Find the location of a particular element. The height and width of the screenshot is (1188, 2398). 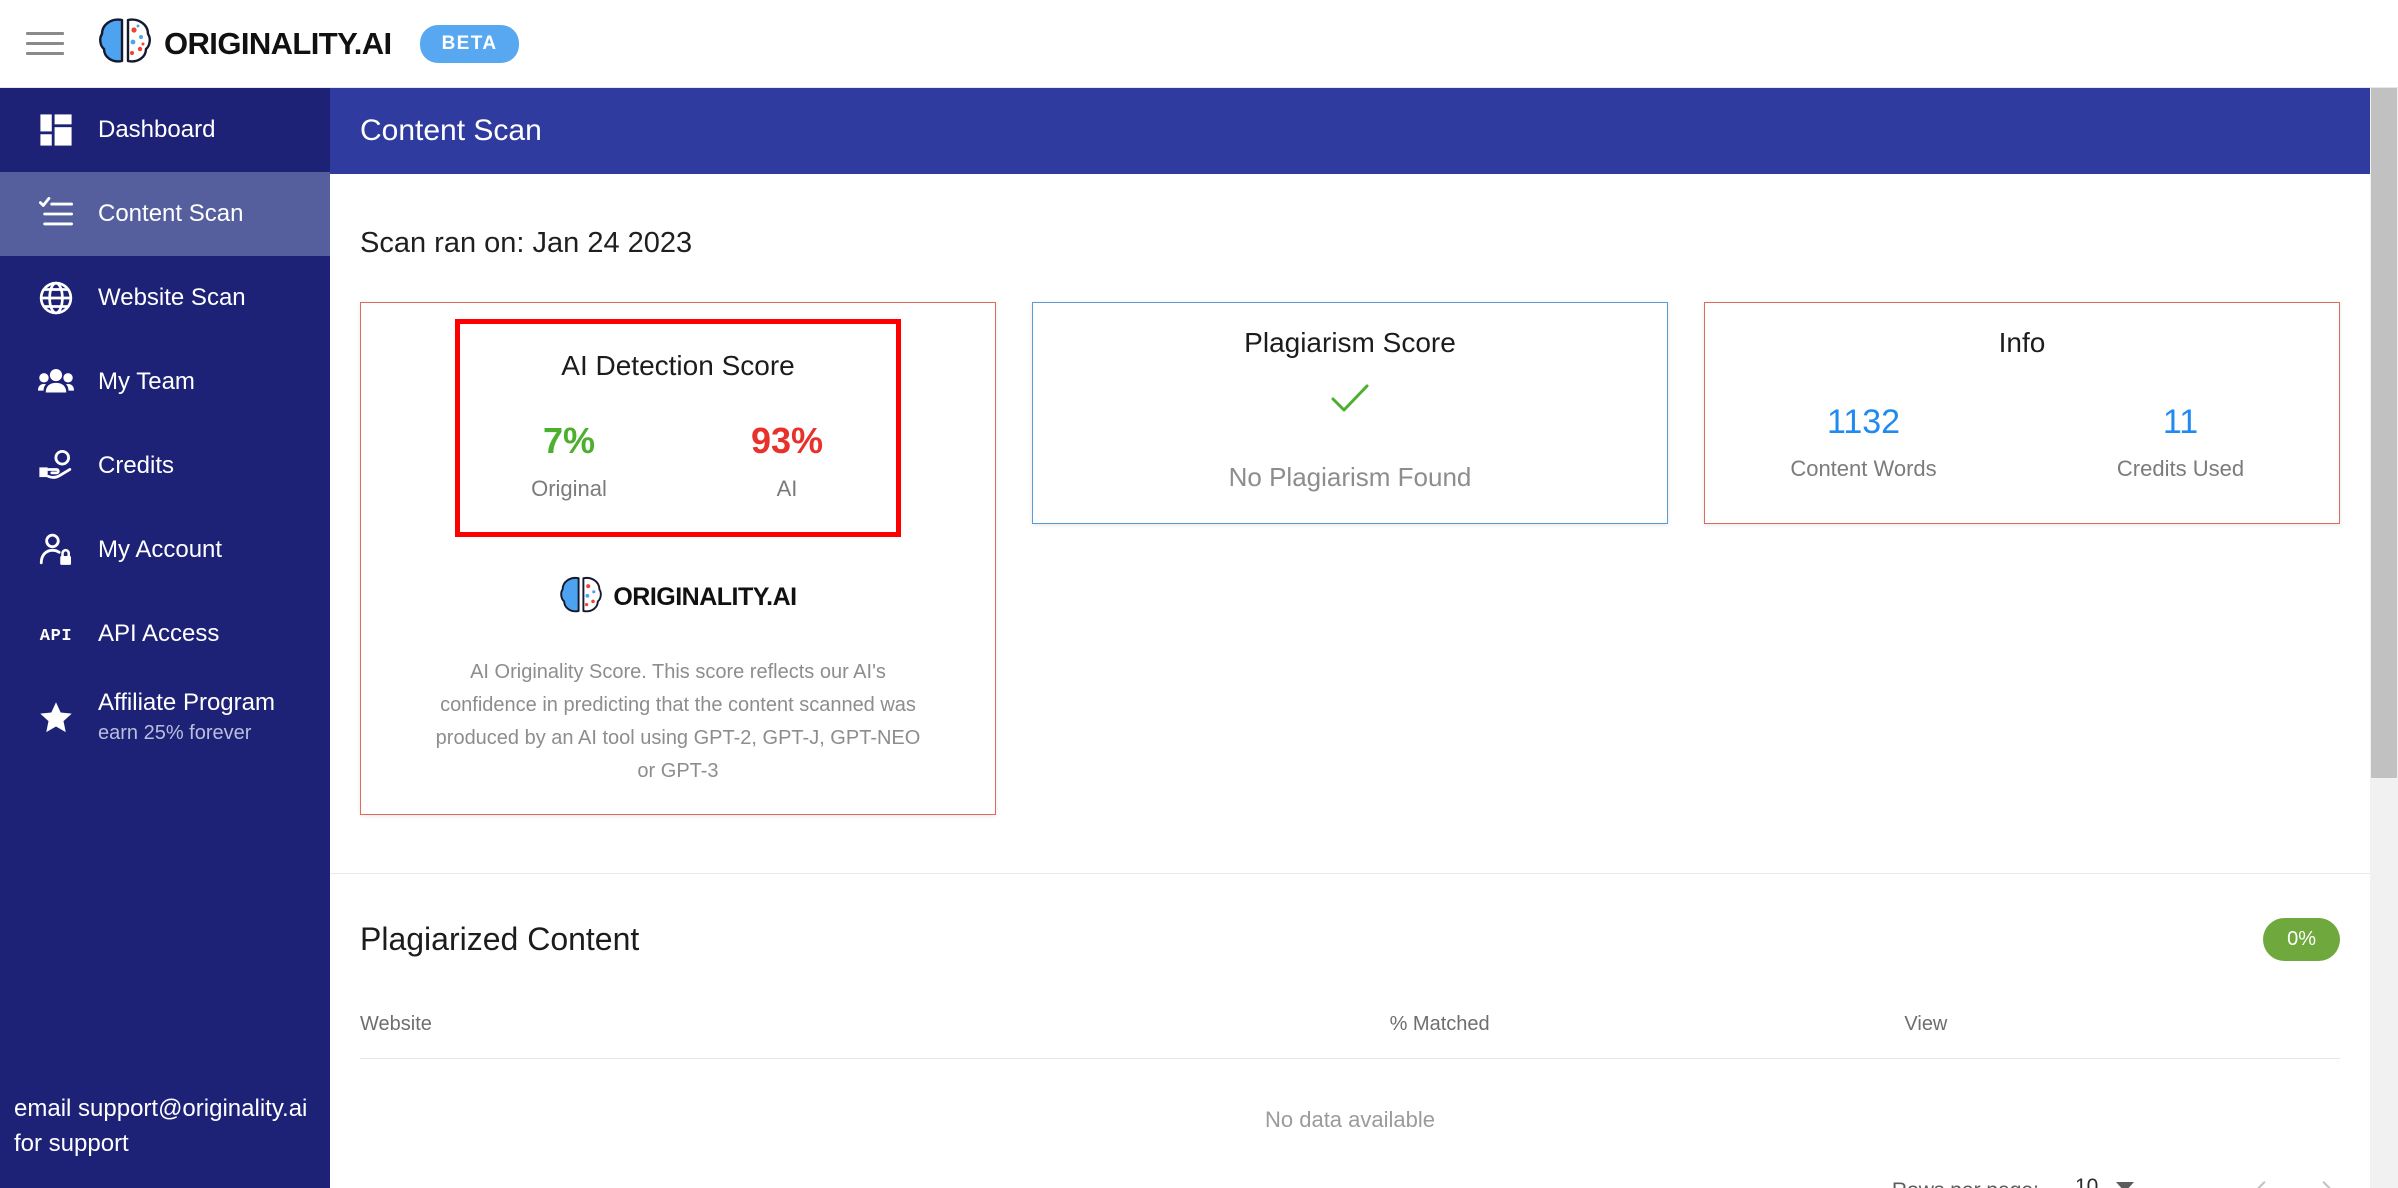

sidebar-item-website-scan: Website Scan is located at coordinates (165, 298).